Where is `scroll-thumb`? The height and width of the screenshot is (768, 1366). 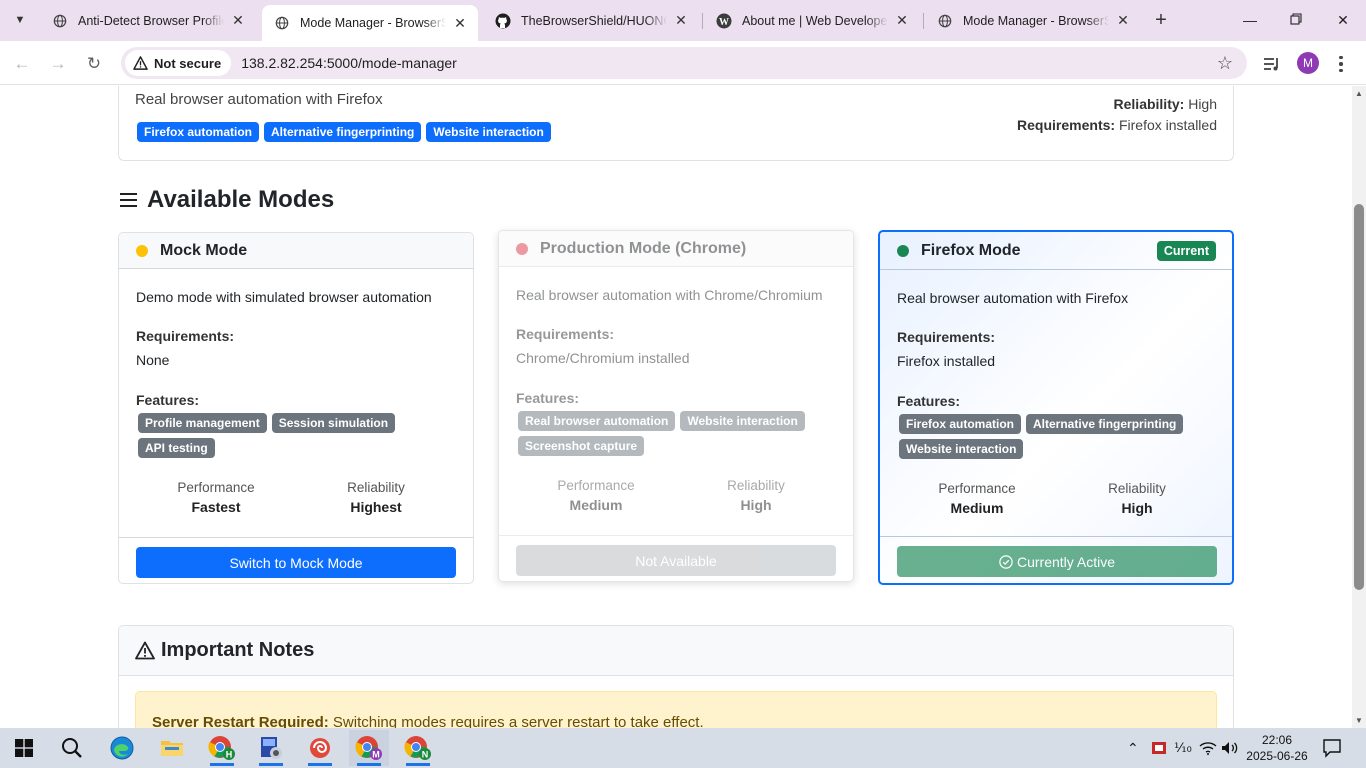 scroll-thumb is located at coordinates (1359, 397).